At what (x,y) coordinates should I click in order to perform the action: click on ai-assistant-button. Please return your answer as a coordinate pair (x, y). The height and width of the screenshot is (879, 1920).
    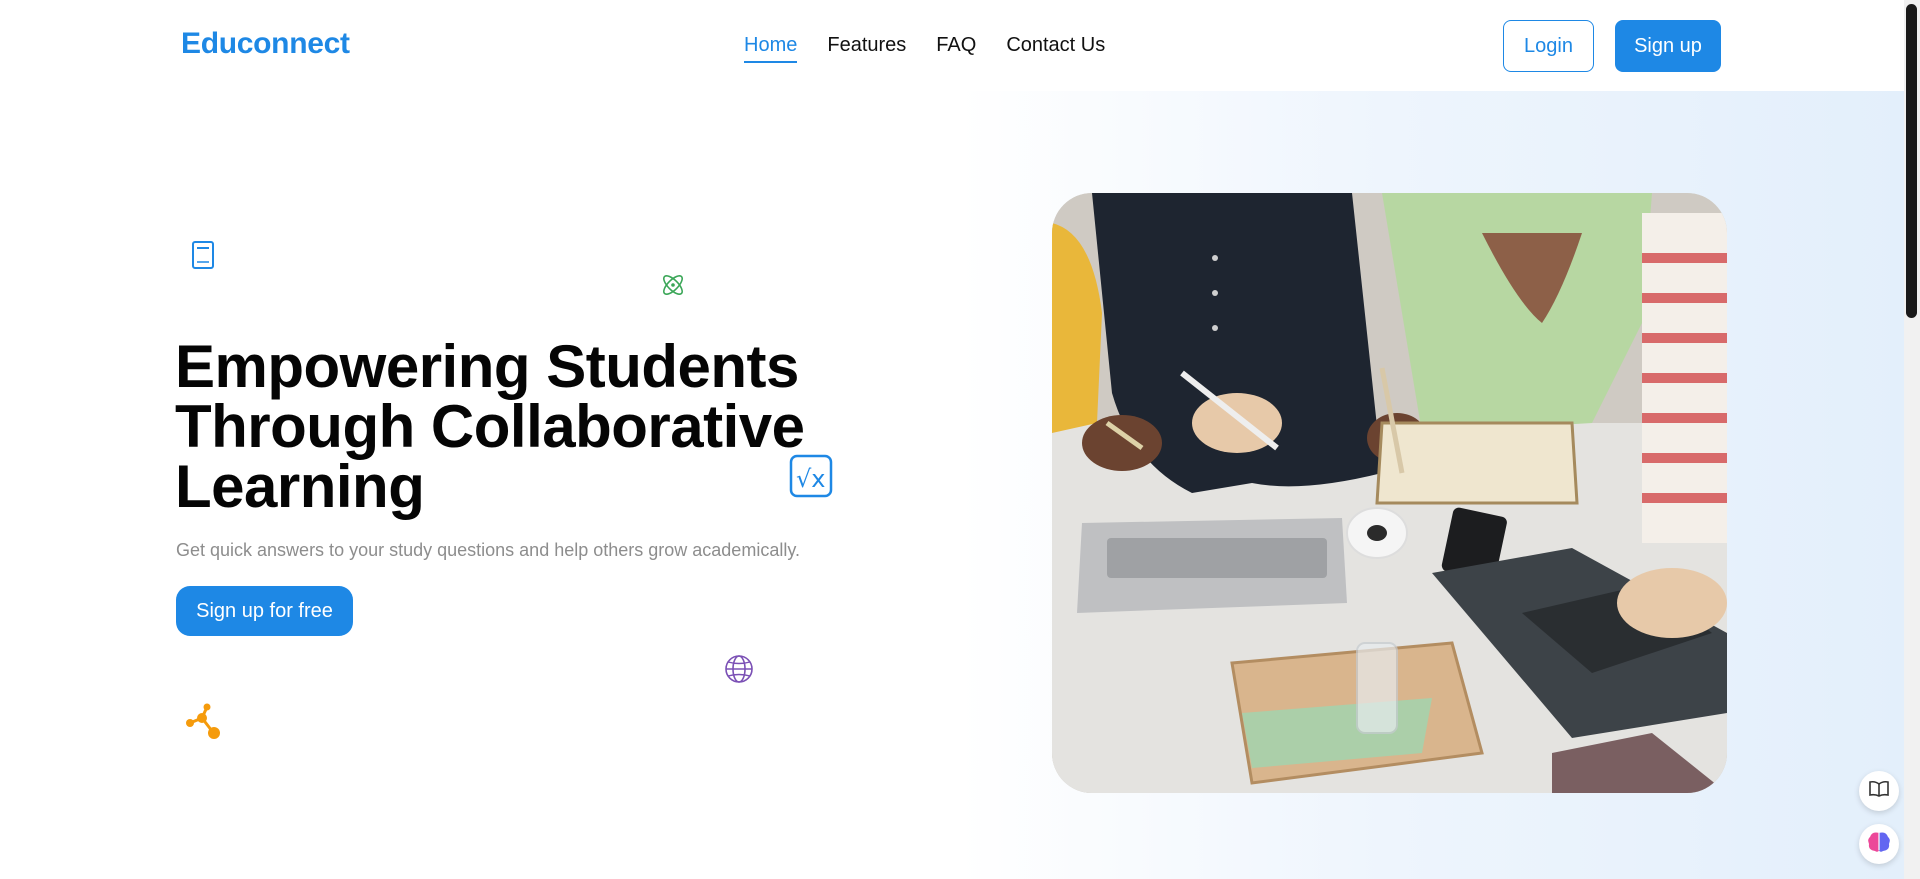
    Looking at the image, I should click on (1879, 844).